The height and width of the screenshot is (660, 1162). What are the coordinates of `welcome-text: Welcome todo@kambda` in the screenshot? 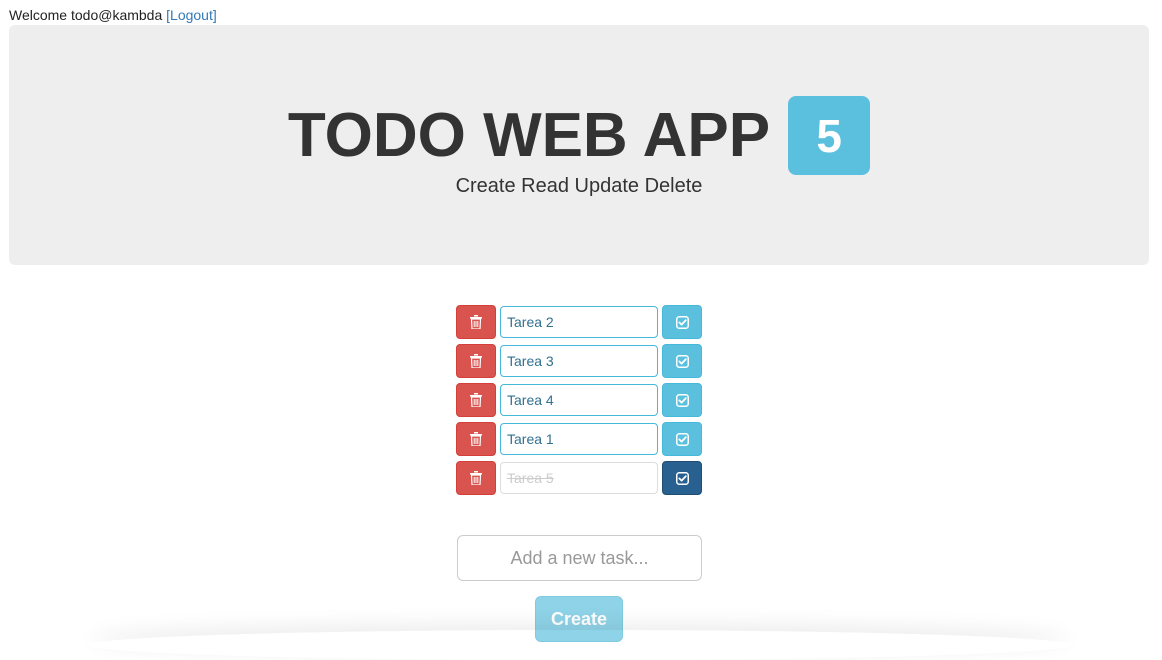 It's located at (86, 15).